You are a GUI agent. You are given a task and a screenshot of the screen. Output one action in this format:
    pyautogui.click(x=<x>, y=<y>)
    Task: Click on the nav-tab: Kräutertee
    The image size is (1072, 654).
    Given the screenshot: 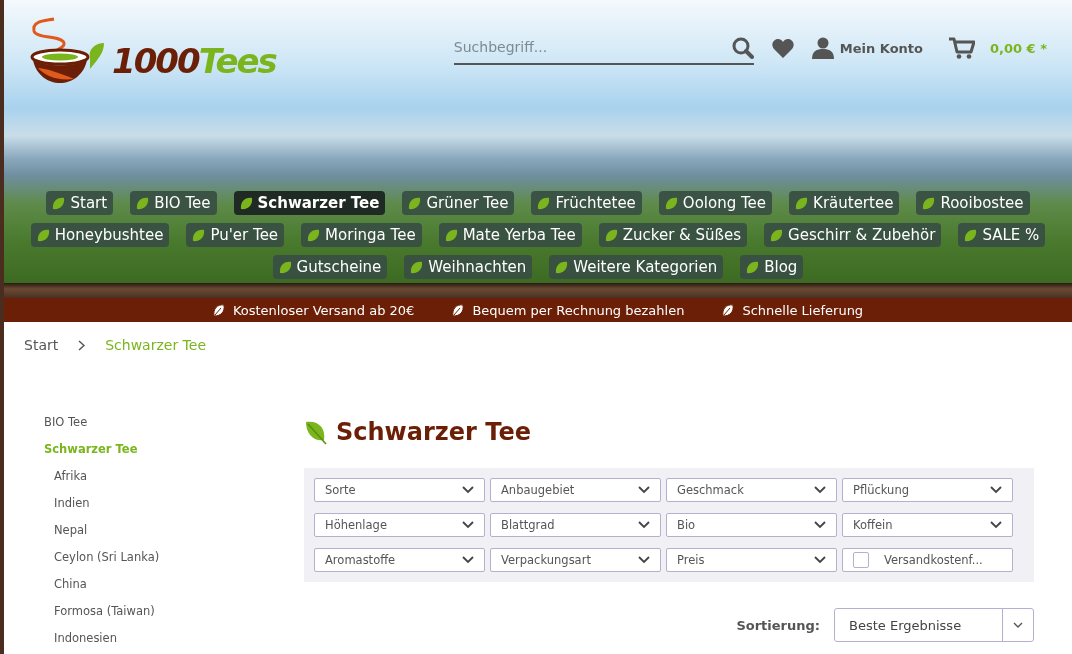 What is the action you would take?
    pyautogui.click(x=844, y=203)
    